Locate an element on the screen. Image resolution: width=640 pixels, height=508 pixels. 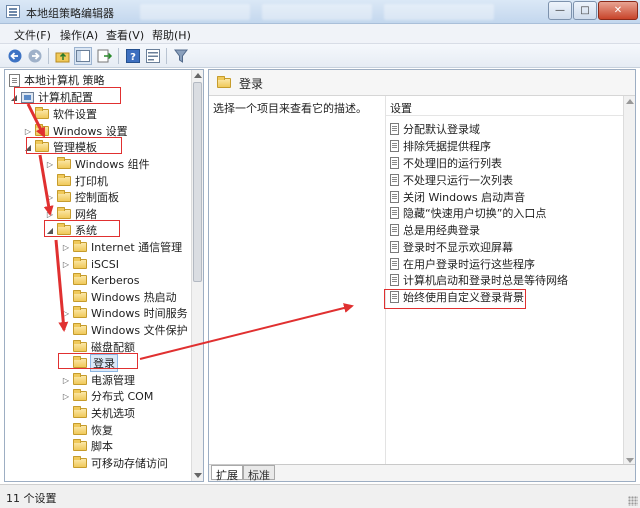
tree-item-windows-file-protection: Windows 文件保护 is located at coordinates (130, 330).